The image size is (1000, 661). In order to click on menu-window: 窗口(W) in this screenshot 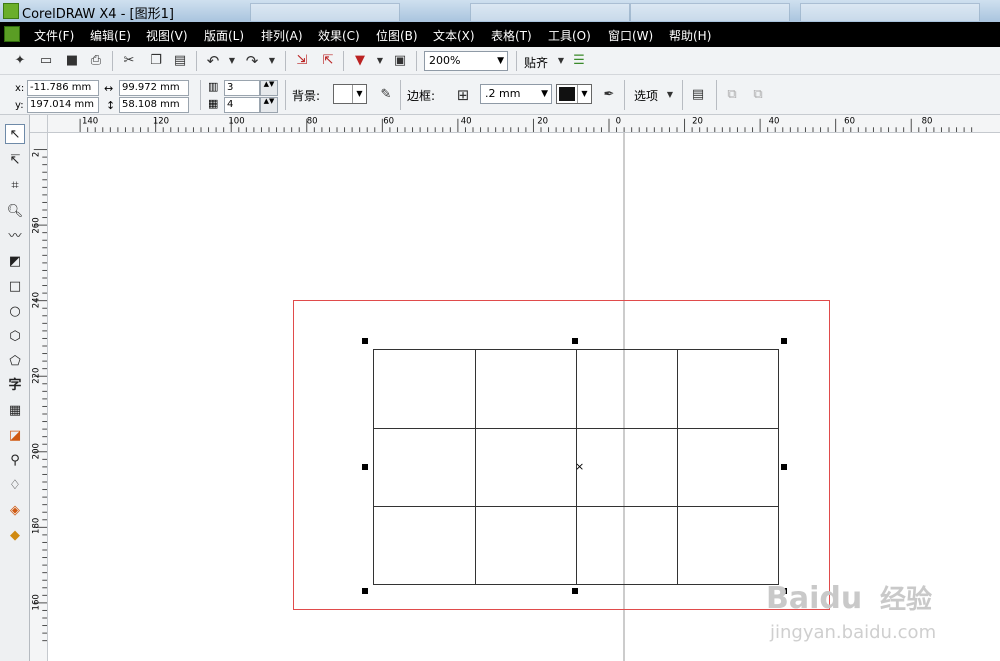, I will do `click(630, 35)`.